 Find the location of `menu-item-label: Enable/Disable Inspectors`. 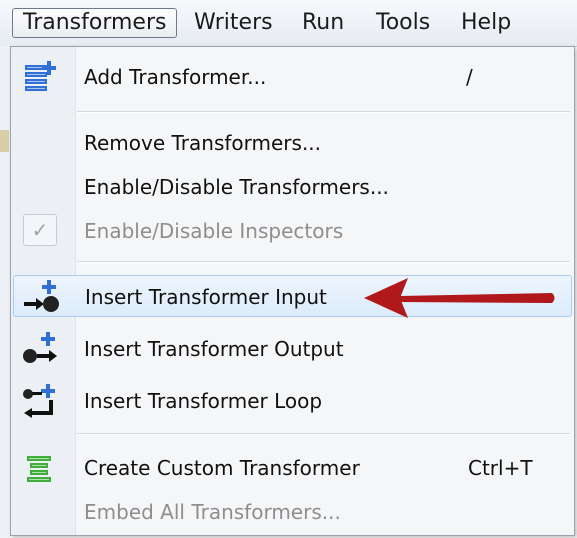

menu-item-label: Enable/Disable Inspectors is located at coordinates (214, 231).